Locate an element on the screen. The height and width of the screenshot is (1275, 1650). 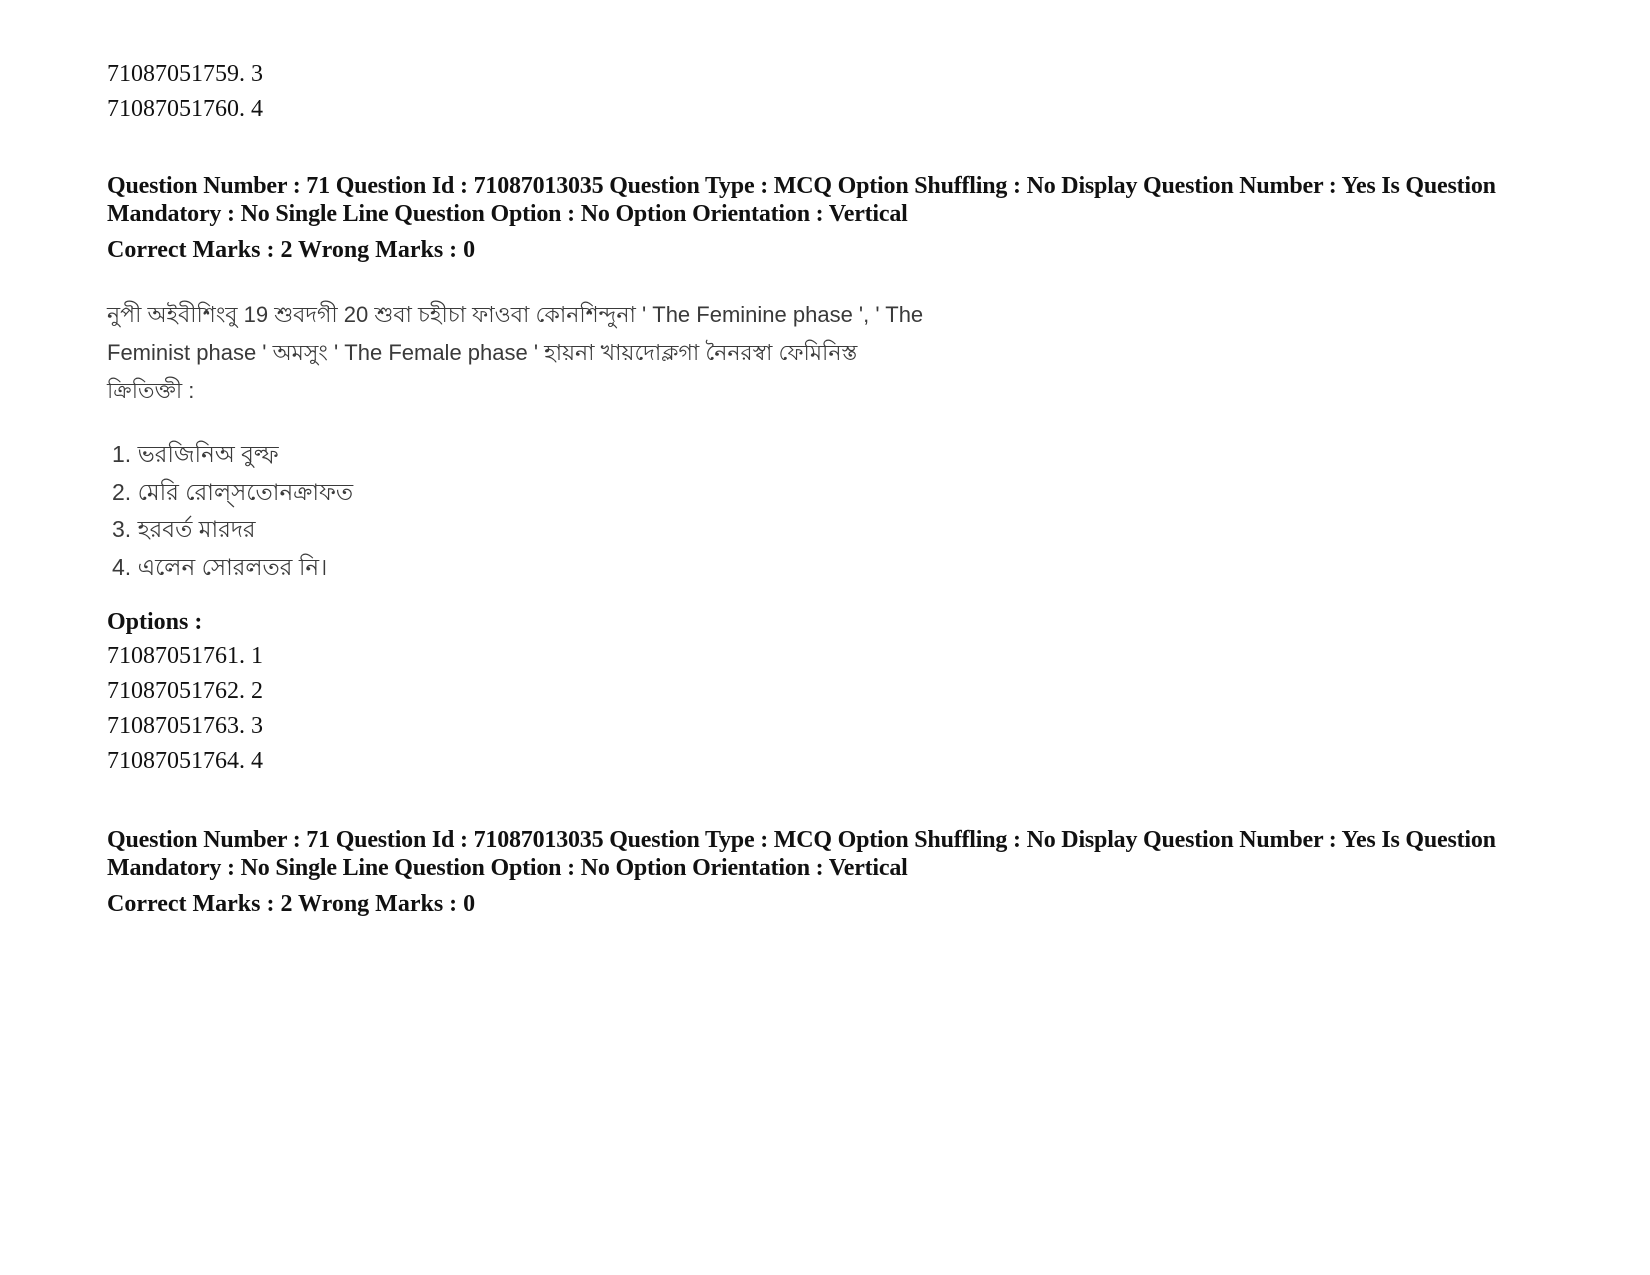
options-label: Options : is located at coordinates (155, 622).